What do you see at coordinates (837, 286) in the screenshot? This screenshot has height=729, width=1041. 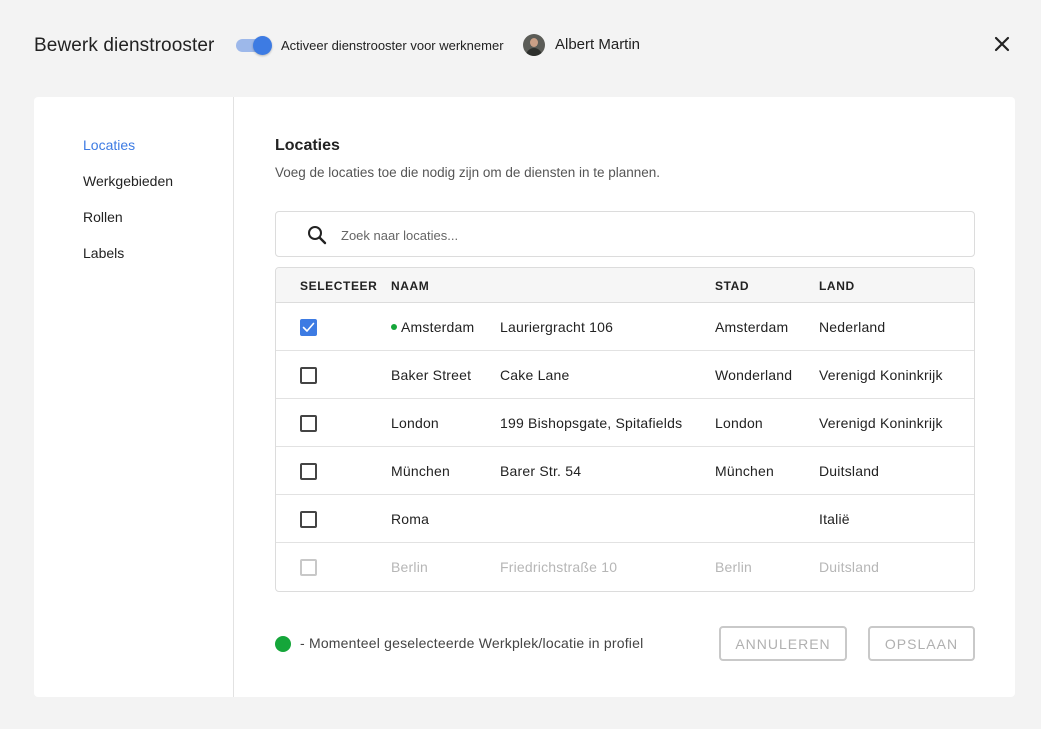 I see `header-country: LAND` at bounding box center [837, 286].